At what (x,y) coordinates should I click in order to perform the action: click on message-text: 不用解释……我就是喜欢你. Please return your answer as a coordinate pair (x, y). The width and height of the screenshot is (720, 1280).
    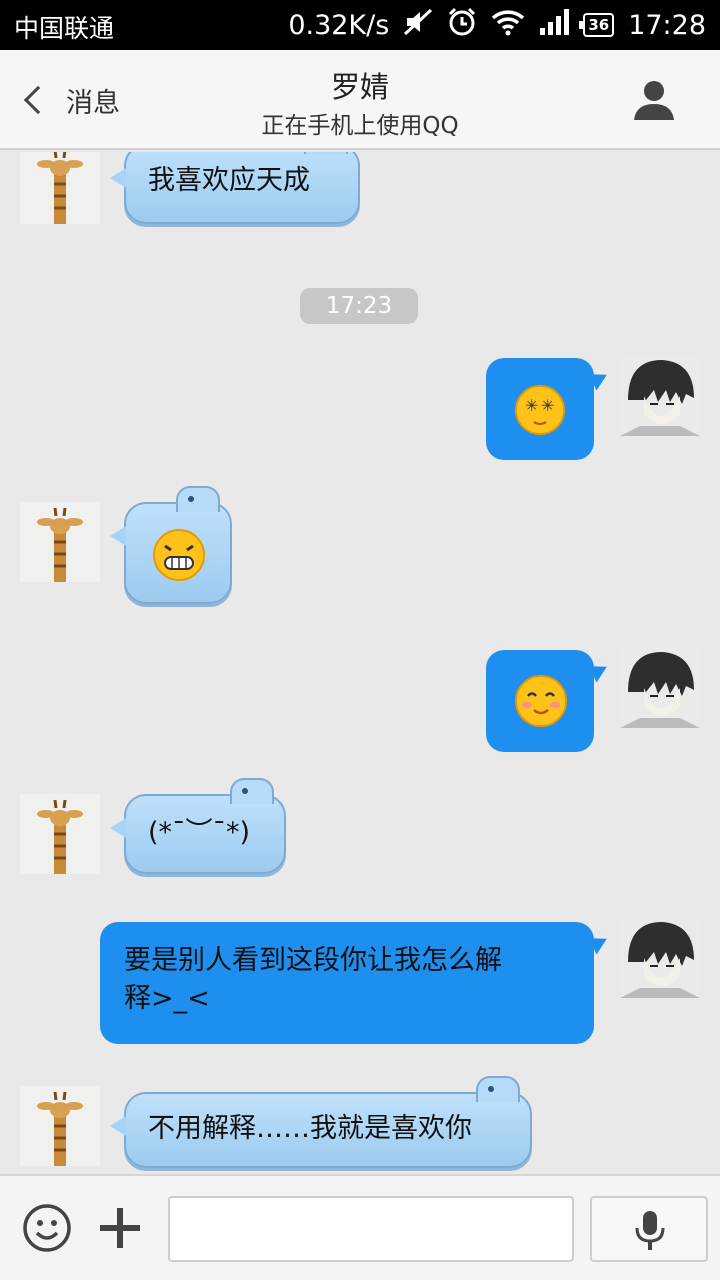
    Looking at the image, I should click on (310, 1128).